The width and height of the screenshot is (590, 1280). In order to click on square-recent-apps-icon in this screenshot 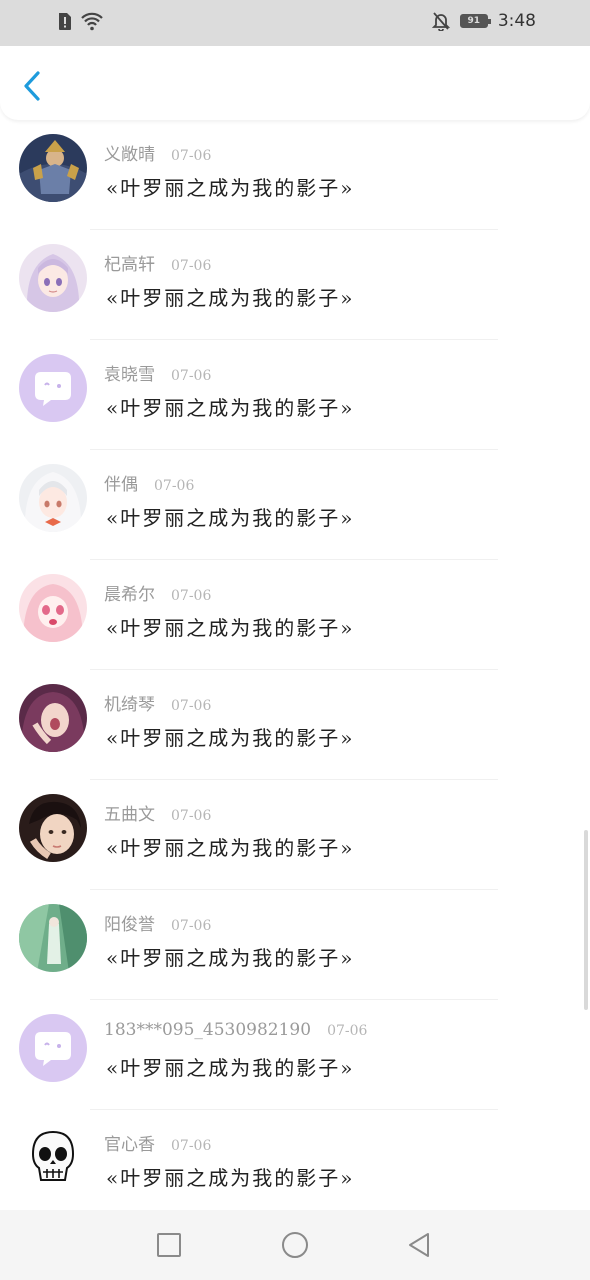, I will do `click(169, 1245)`.